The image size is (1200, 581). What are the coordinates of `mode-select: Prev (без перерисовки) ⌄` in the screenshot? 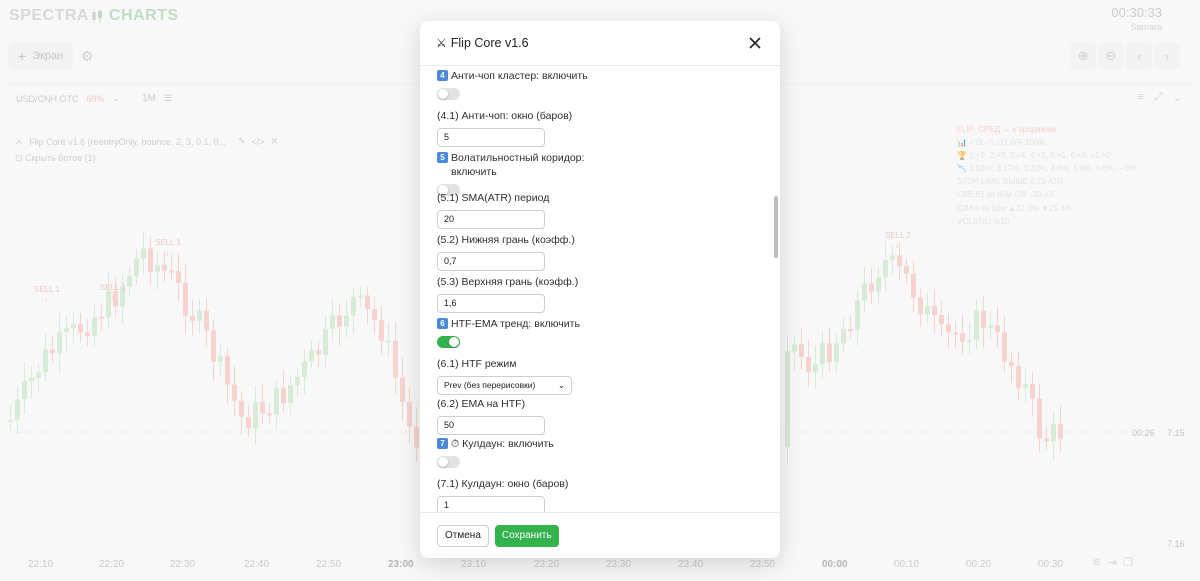 It's located at (504, 385).